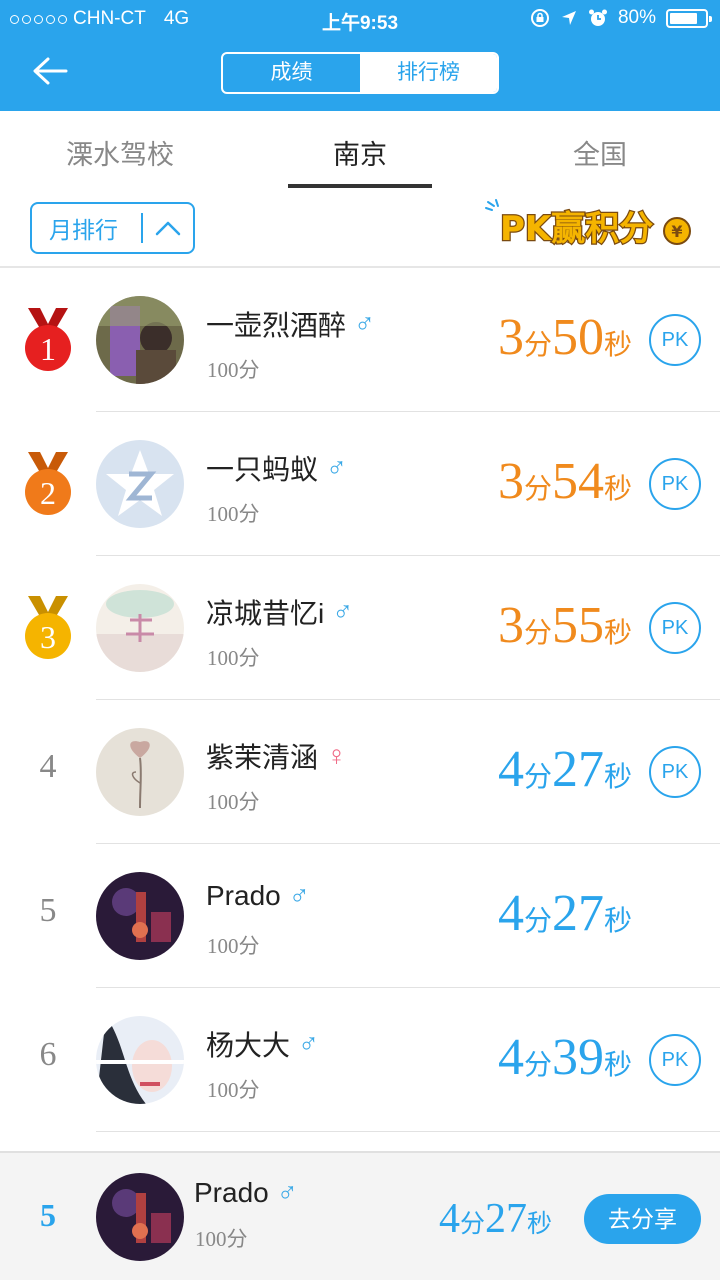  Describe the element at coordinates (360, 155) in the screenshot. I see `tab-label: 南京` at that location.